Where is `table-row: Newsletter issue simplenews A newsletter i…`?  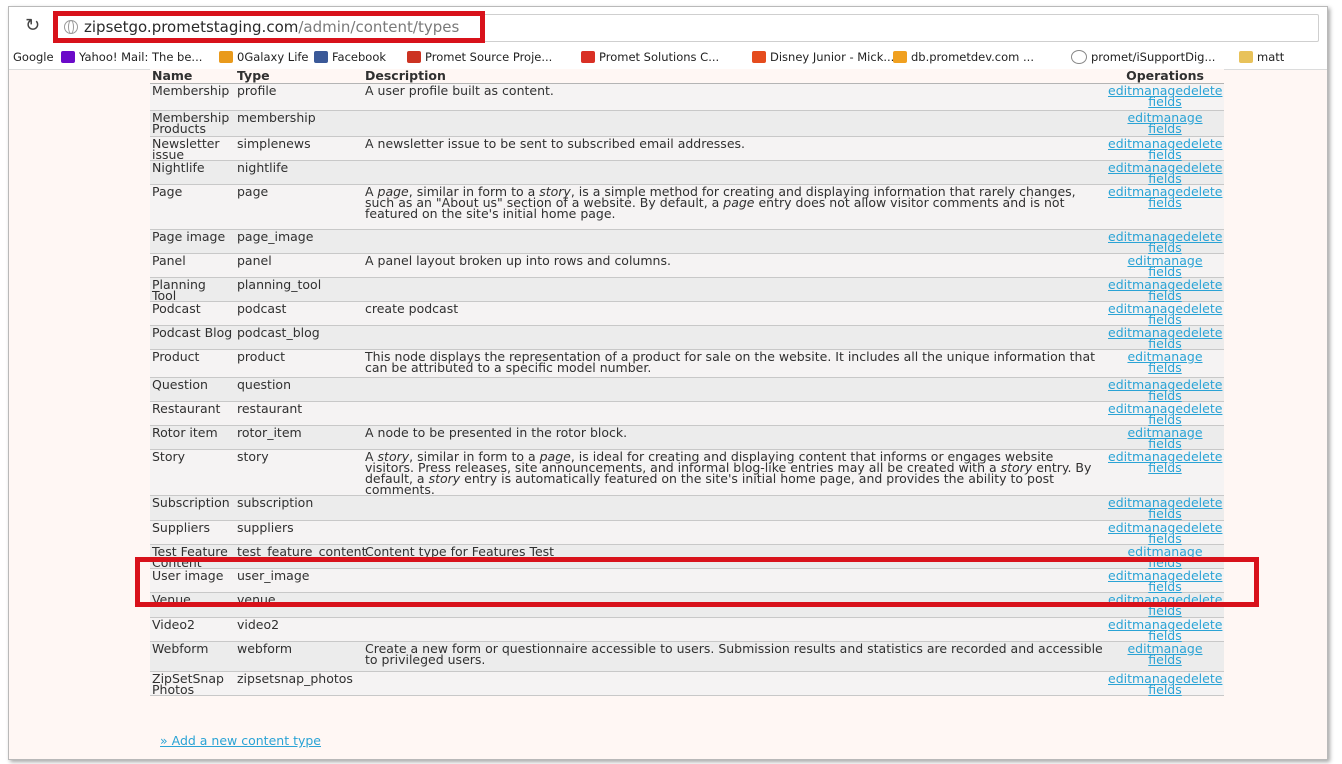
table-row: Newsletter issue simplenews A newsletter i… is located at coordinates (687, 148).